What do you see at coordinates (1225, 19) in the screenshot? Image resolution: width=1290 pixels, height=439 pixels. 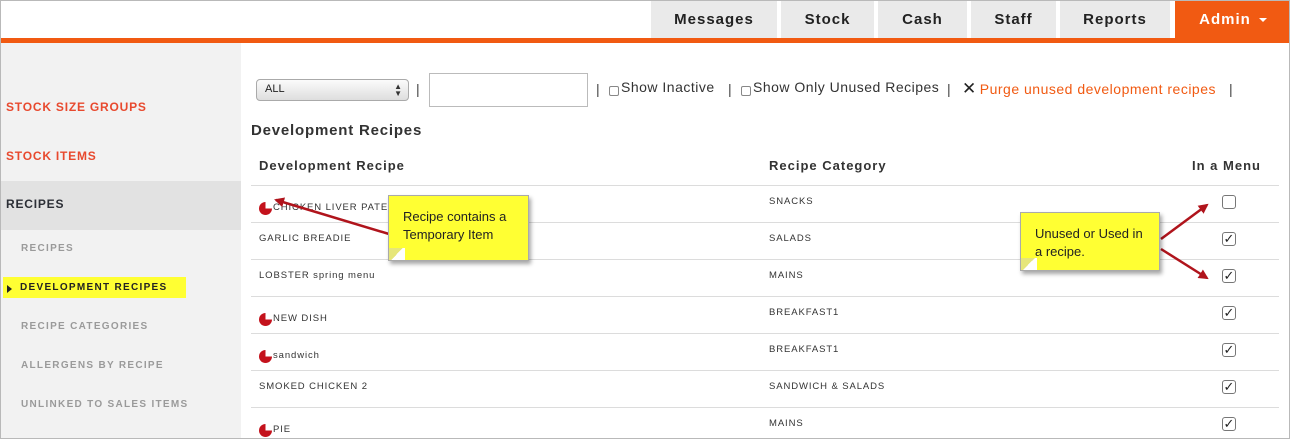 I see `admin-label: Admin` at bounding box center [1225, 19].